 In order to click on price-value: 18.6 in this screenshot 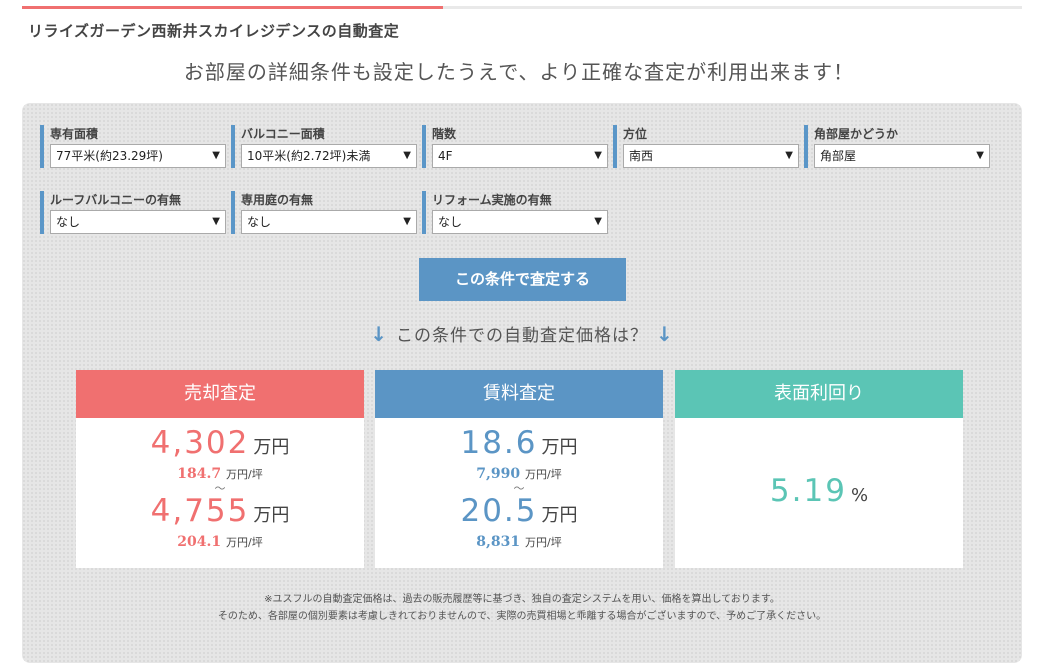, I will do `click(499, 443)`.